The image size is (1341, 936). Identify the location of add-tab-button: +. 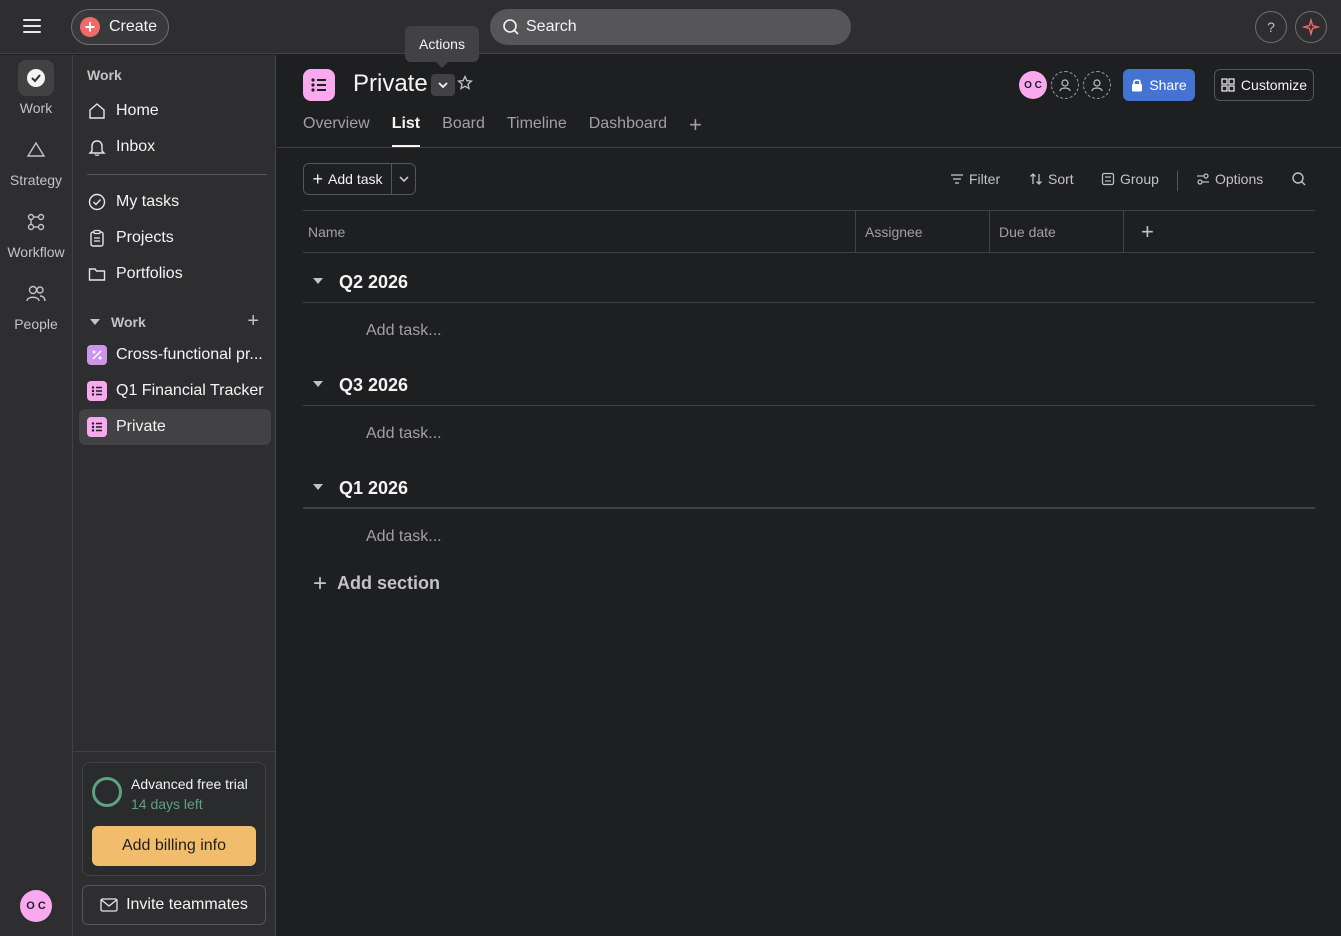
(695, 130).